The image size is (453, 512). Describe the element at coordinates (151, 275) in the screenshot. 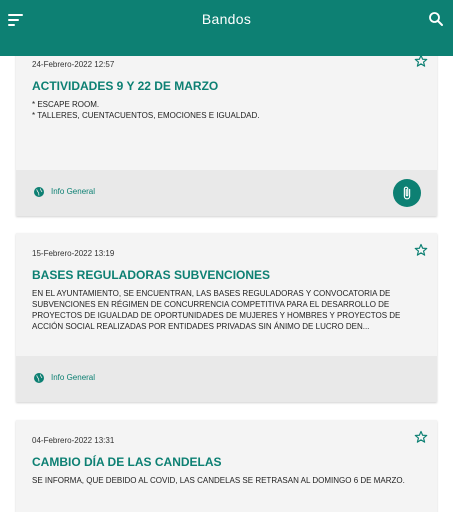

I see `bando-title: BASES REGULADORAS SUBVENCIONES` at that location.